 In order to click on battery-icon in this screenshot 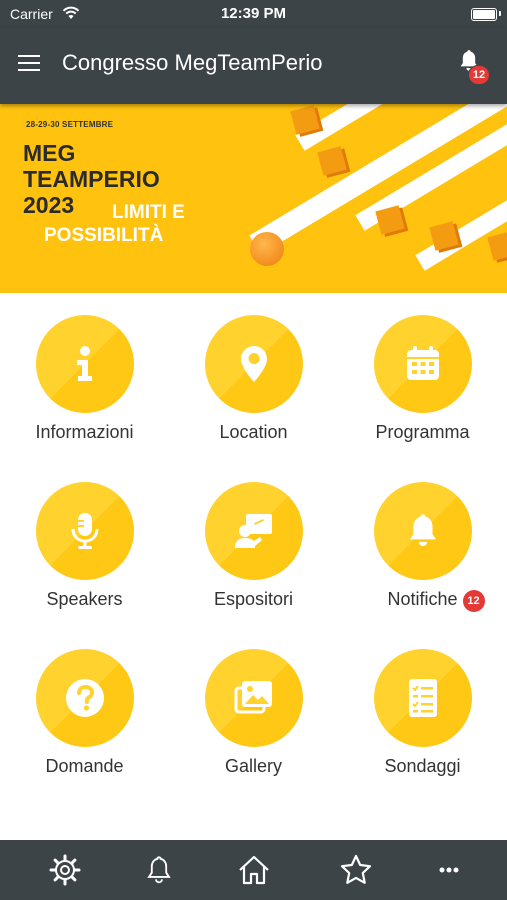, I will do `click(484, 14)`.